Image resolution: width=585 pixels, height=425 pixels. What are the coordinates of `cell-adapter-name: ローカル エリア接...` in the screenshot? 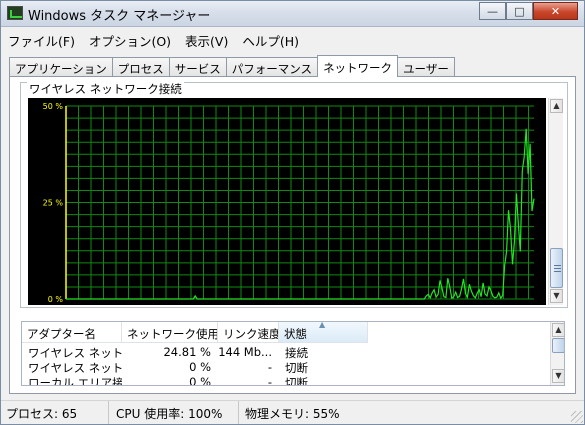 It's located at (75, 381).